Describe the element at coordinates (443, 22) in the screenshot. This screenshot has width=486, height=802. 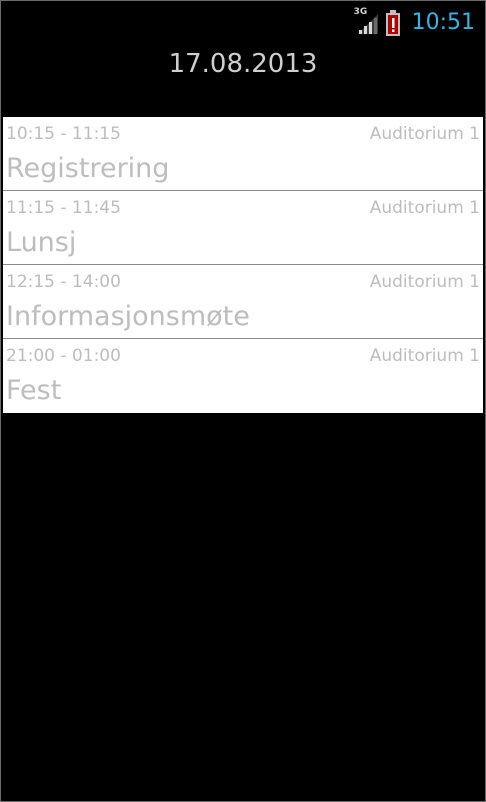
I see `status-clock: 10:51` at that location.